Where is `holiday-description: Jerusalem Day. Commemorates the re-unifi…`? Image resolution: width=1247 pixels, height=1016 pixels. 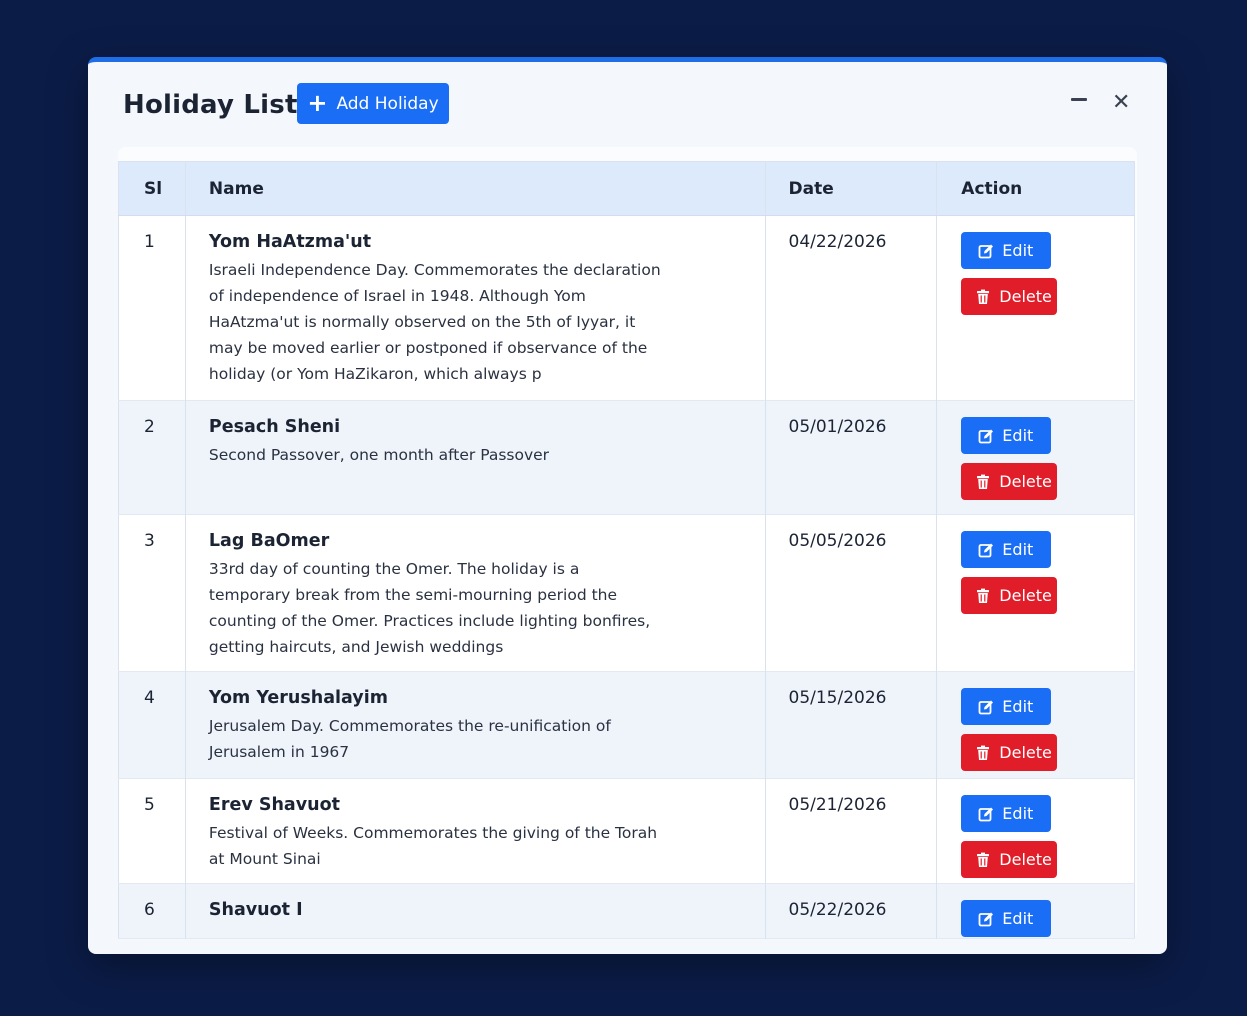
holiday-description: Jerusalem Day. Commemorates the re-unifi… is located at coordinates (409, 739).